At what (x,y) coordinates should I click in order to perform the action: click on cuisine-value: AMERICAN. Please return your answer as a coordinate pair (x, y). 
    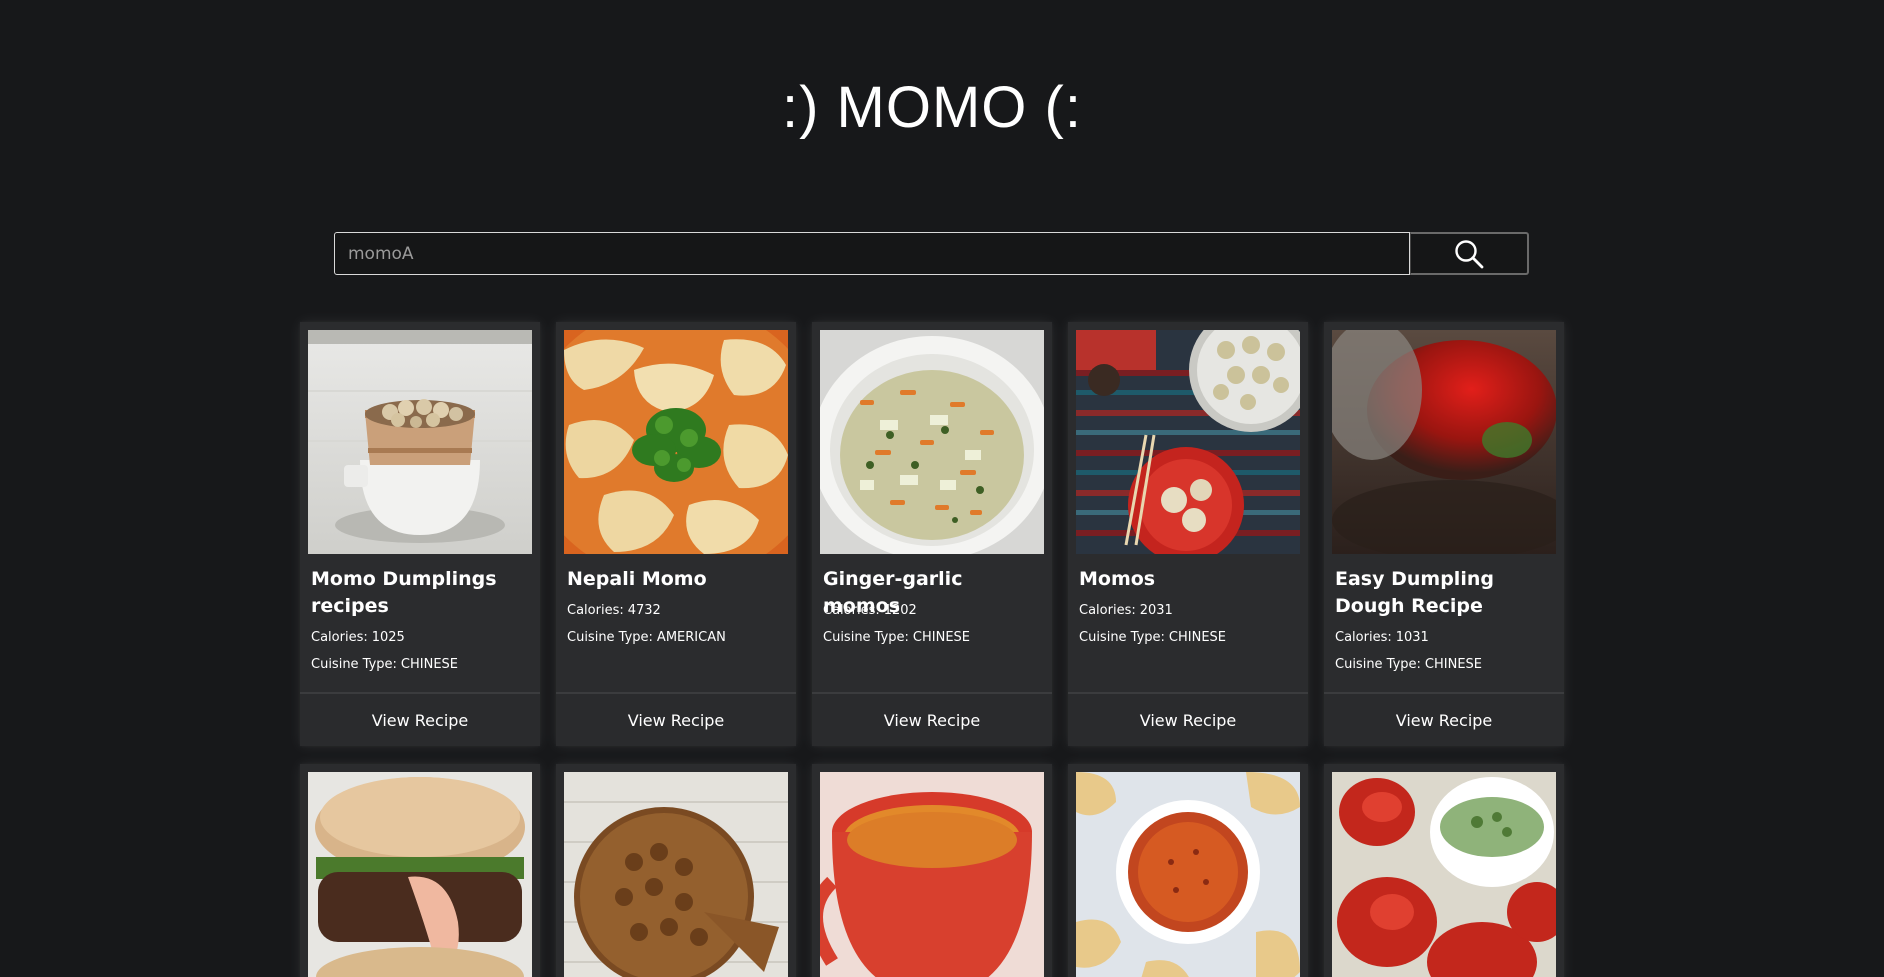
    Looking at the image, I should click on (691, 637).